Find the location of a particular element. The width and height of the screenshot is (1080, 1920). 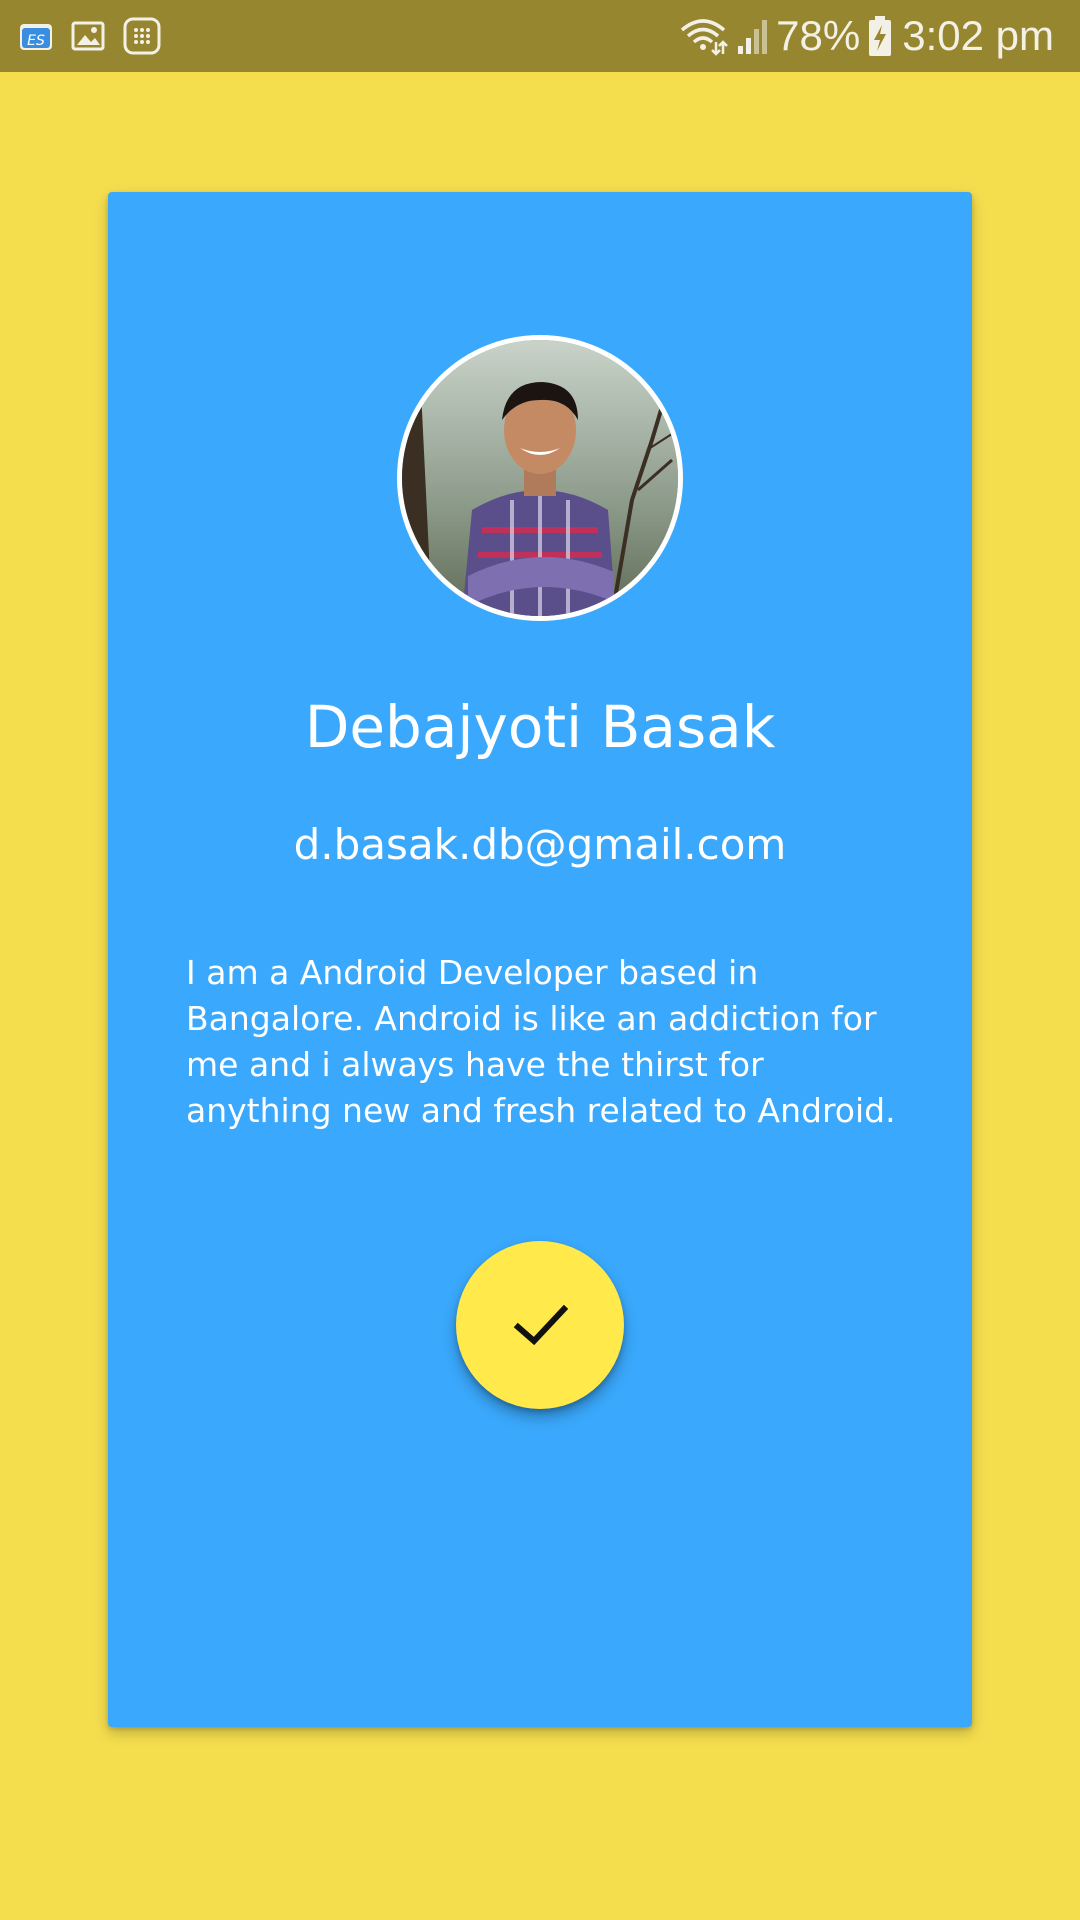

es-file-explorer-icon: ES is located at coordinates (36, 36).